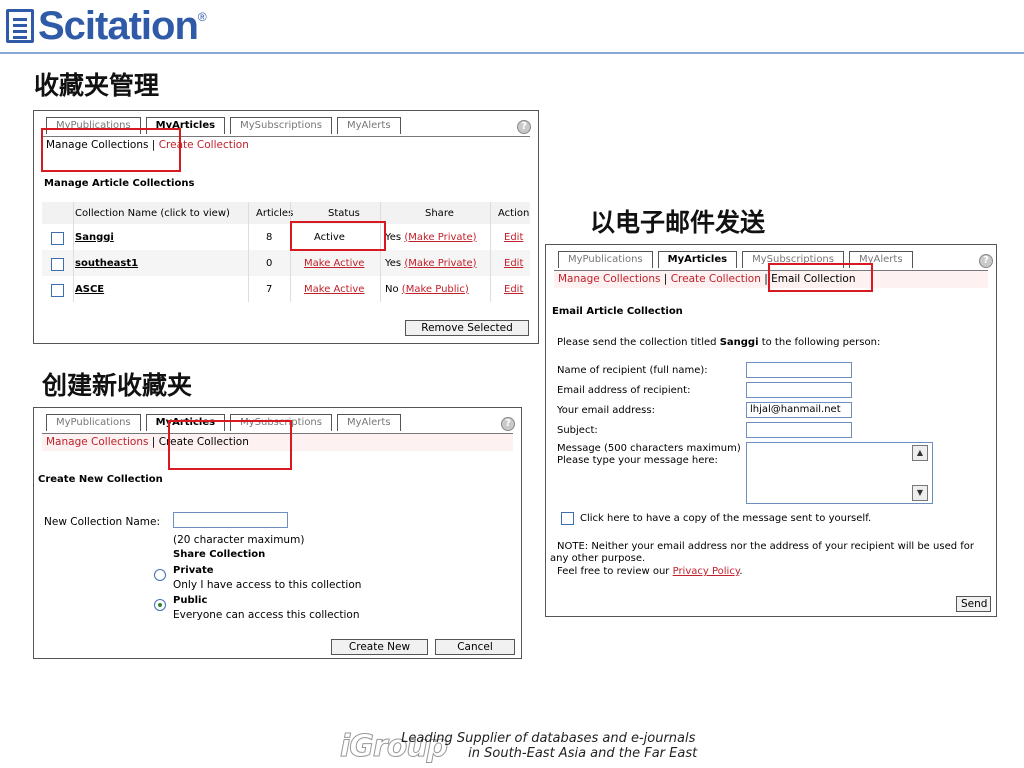 This screenshot has width=1024, height=768. Describe the element at coordinates (102, 522) in the screenshot. I see `collection-name-label: New Collection Name:` at that location.